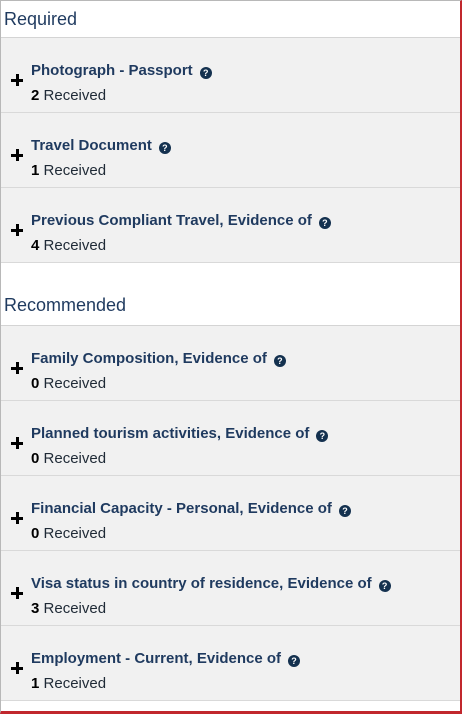 Image resolution: width=462 pixels, height=714 pixels. What do you see at coordinates (112, 70) in the screenshot?
I see `document-title: Photograph - Passport` at bounding box center [112, 70].